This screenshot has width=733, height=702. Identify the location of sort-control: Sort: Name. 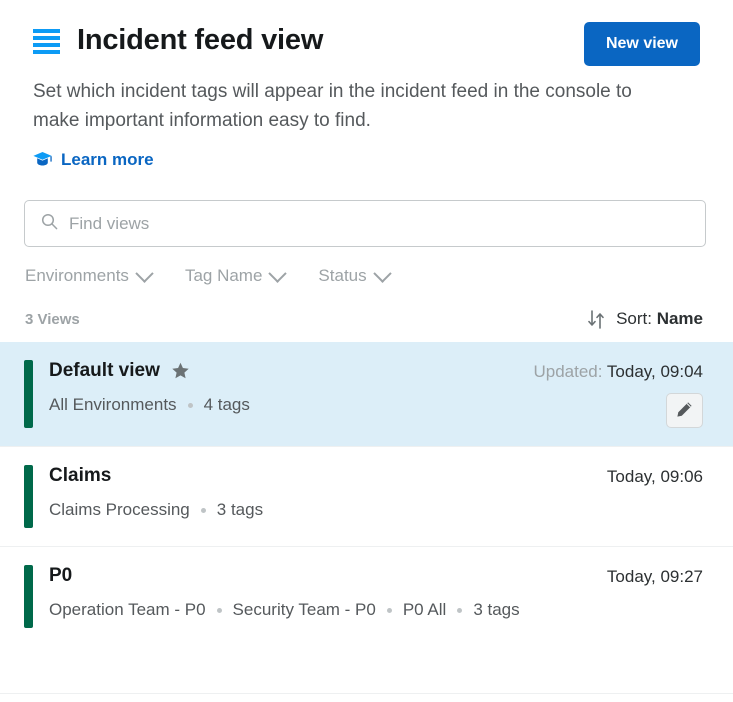
(645, 319).